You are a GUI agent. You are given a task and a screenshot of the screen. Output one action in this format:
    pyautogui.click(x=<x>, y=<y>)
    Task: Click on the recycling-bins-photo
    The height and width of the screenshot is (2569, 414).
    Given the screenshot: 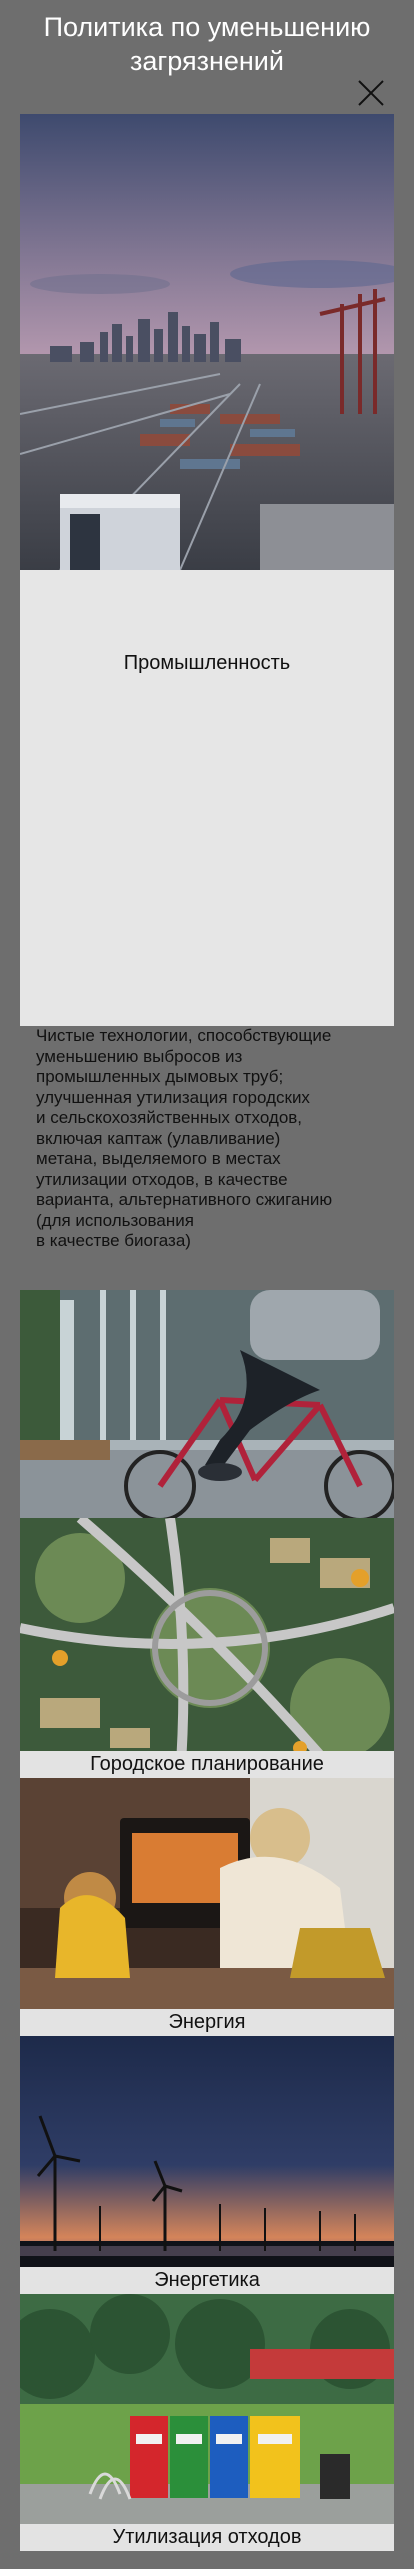 What is the action you would take?
    pyautogui.click(x=207, y=2422)
    